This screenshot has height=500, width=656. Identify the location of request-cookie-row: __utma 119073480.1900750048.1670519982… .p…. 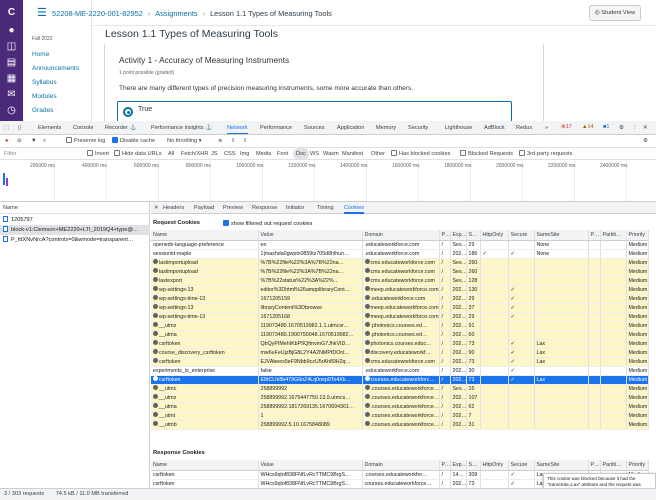
(400, 335).